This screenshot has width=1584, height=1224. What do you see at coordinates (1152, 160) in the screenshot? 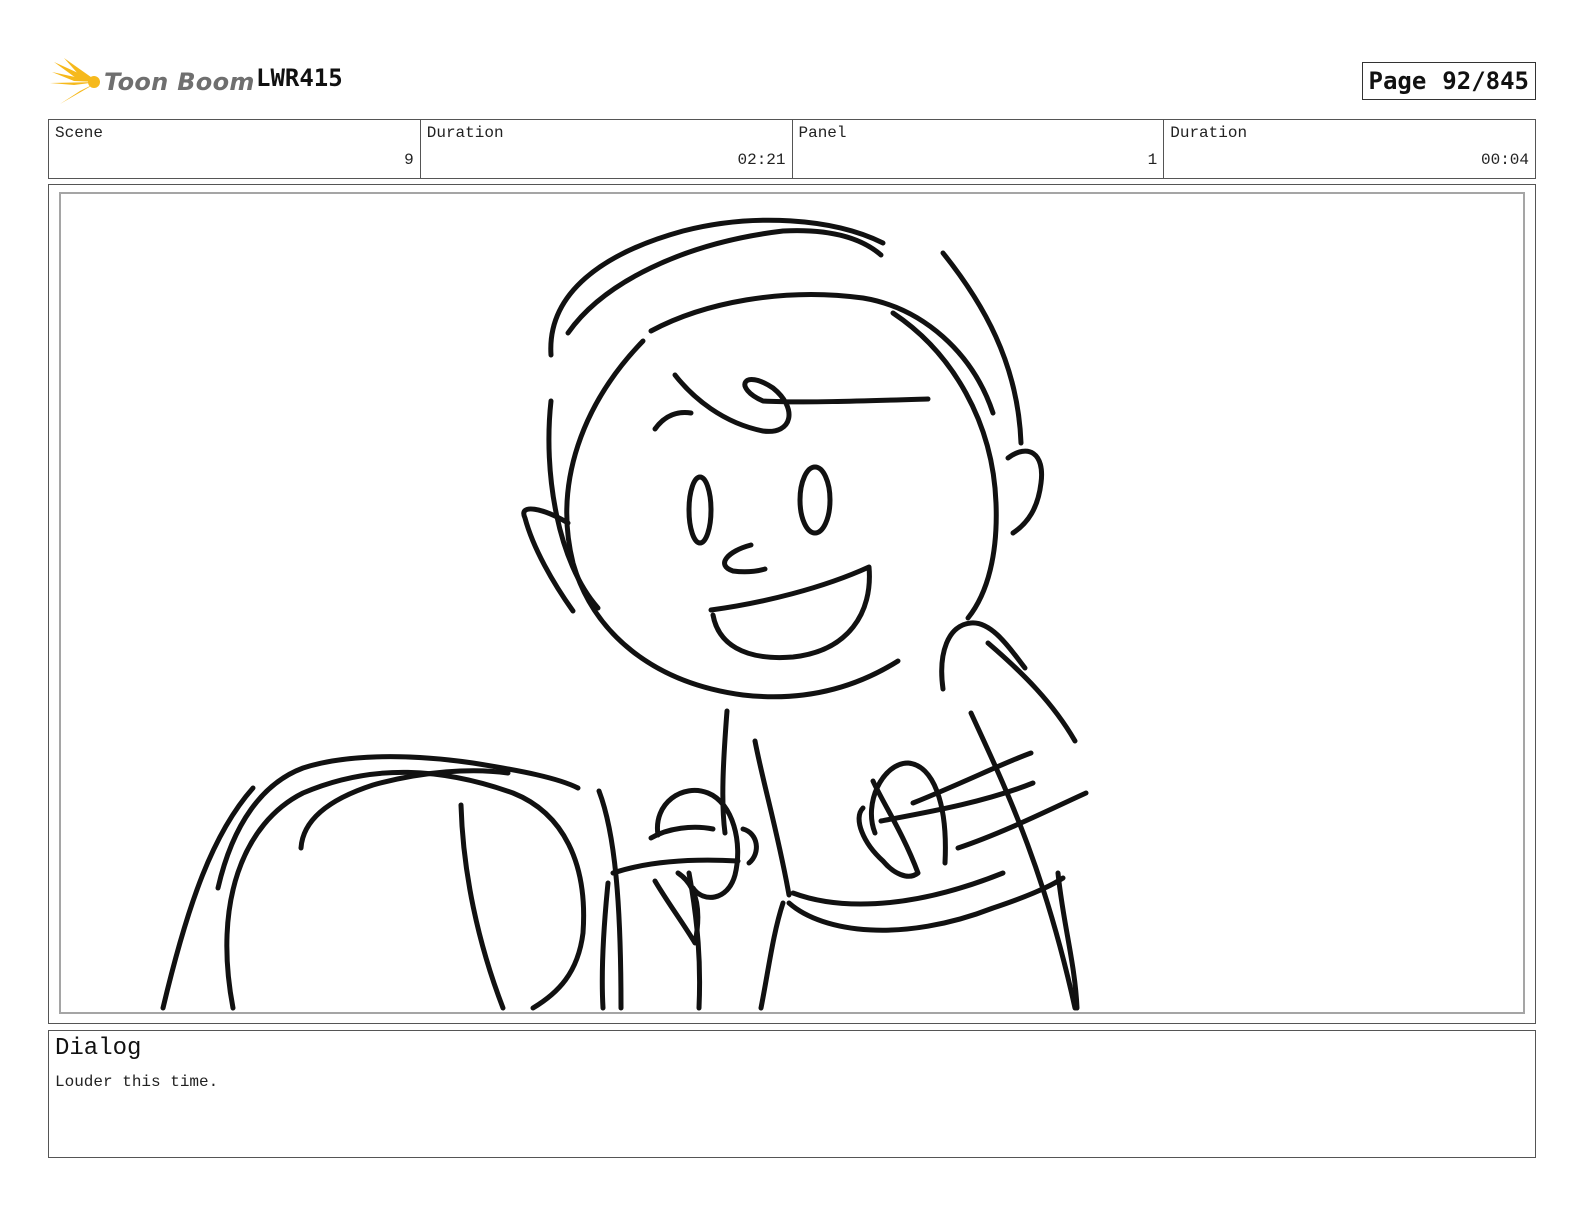
I see `panel-value: 1` at bounding box center [1152, 160].